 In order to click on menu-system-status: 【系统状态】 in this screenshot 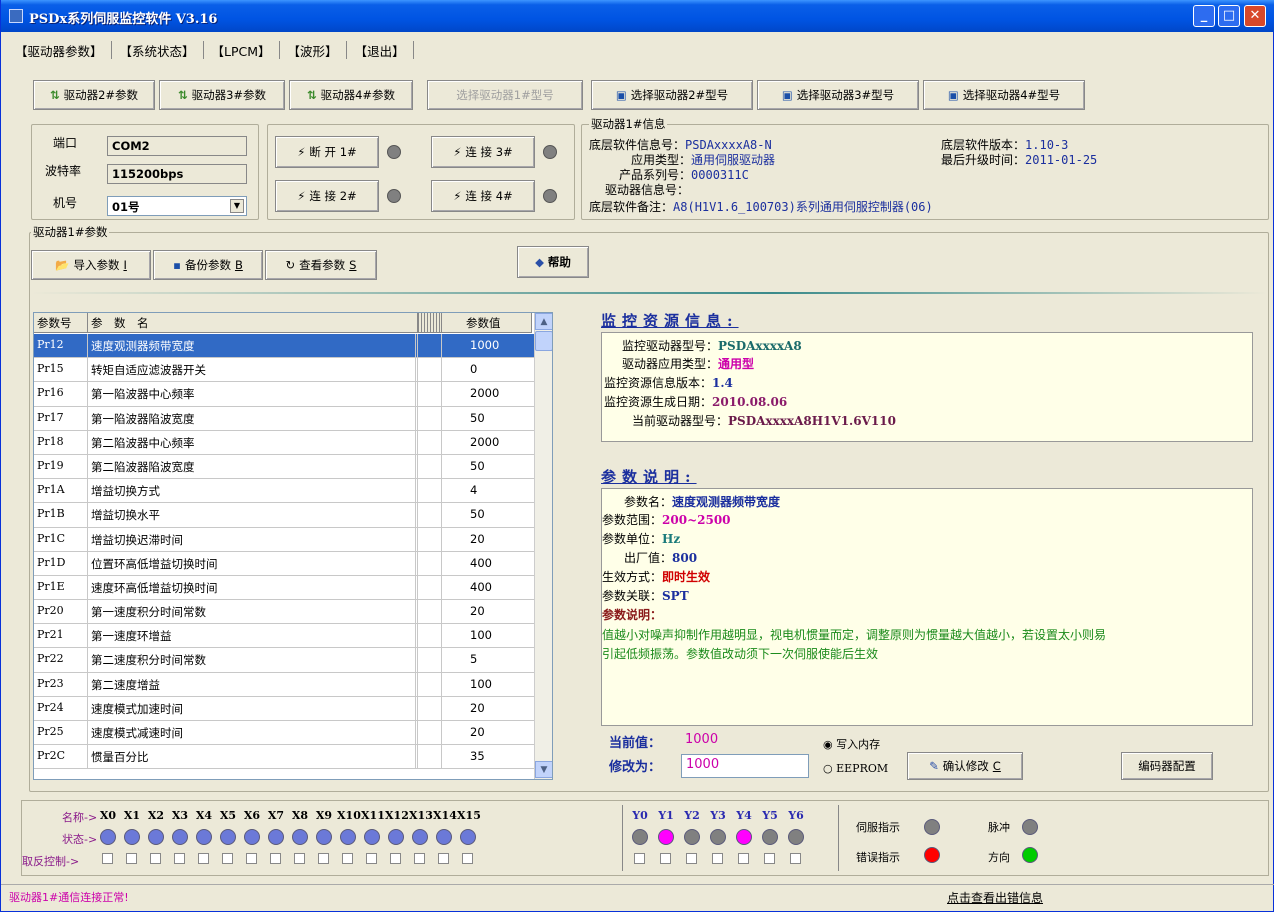, I will do `click(157, 50)`.